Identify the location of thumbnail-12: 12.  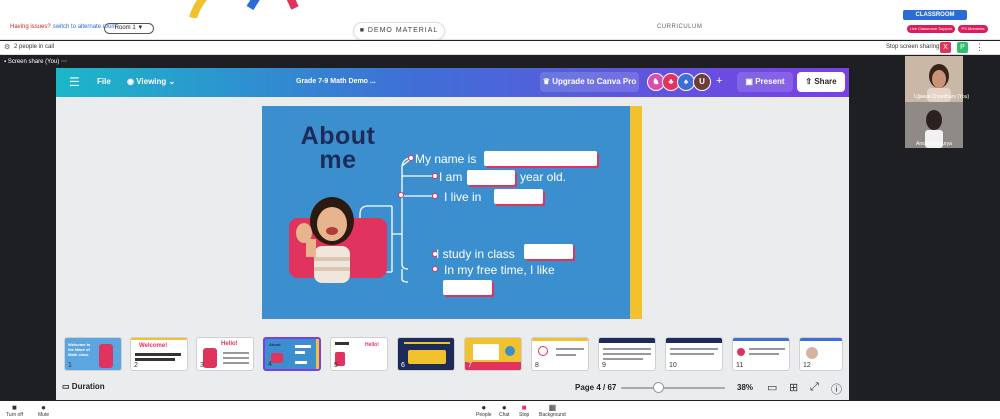
(821, 354).